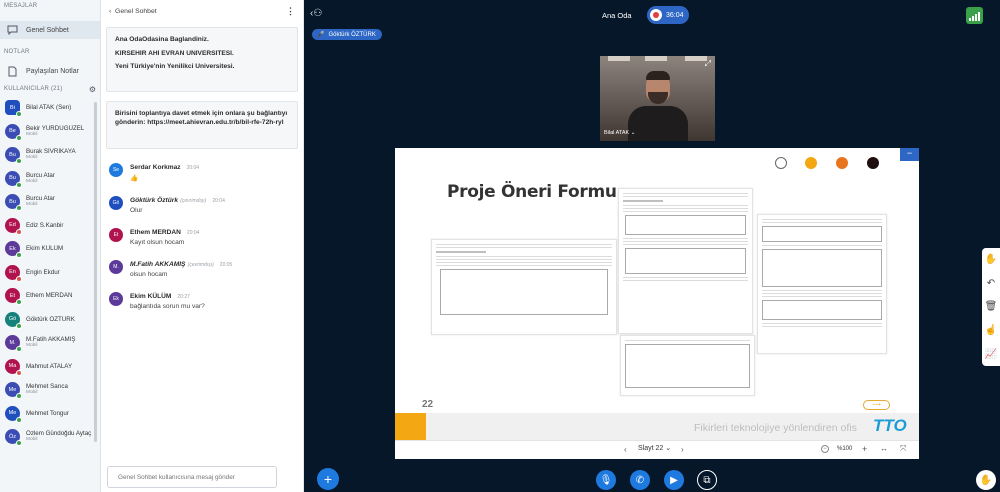  I want to click on audio-button: ✆, so click(640, 480).